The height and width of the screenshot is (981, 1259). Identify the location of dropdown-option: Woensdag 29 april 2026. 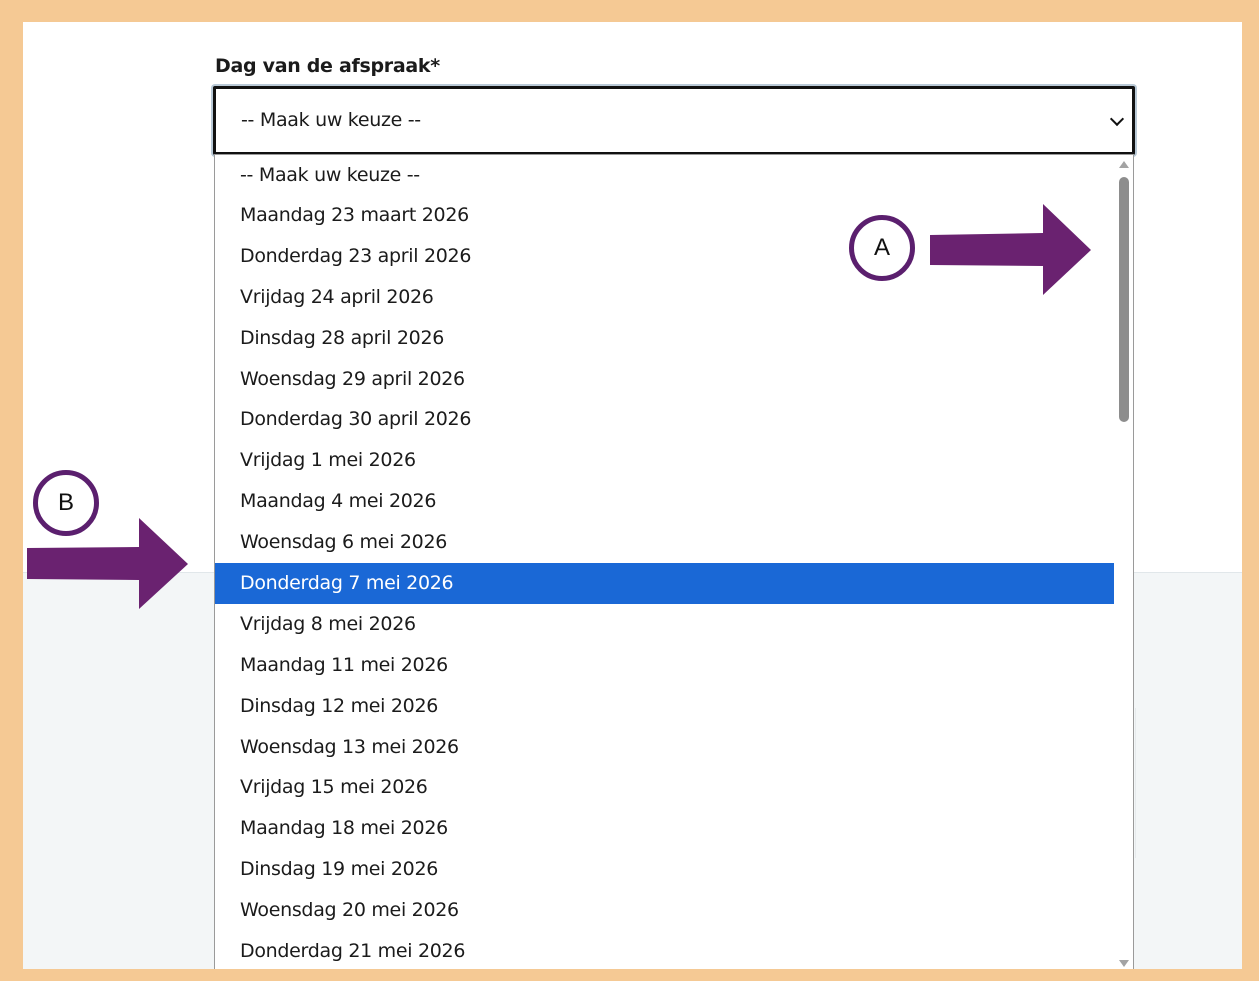
(664, 379).